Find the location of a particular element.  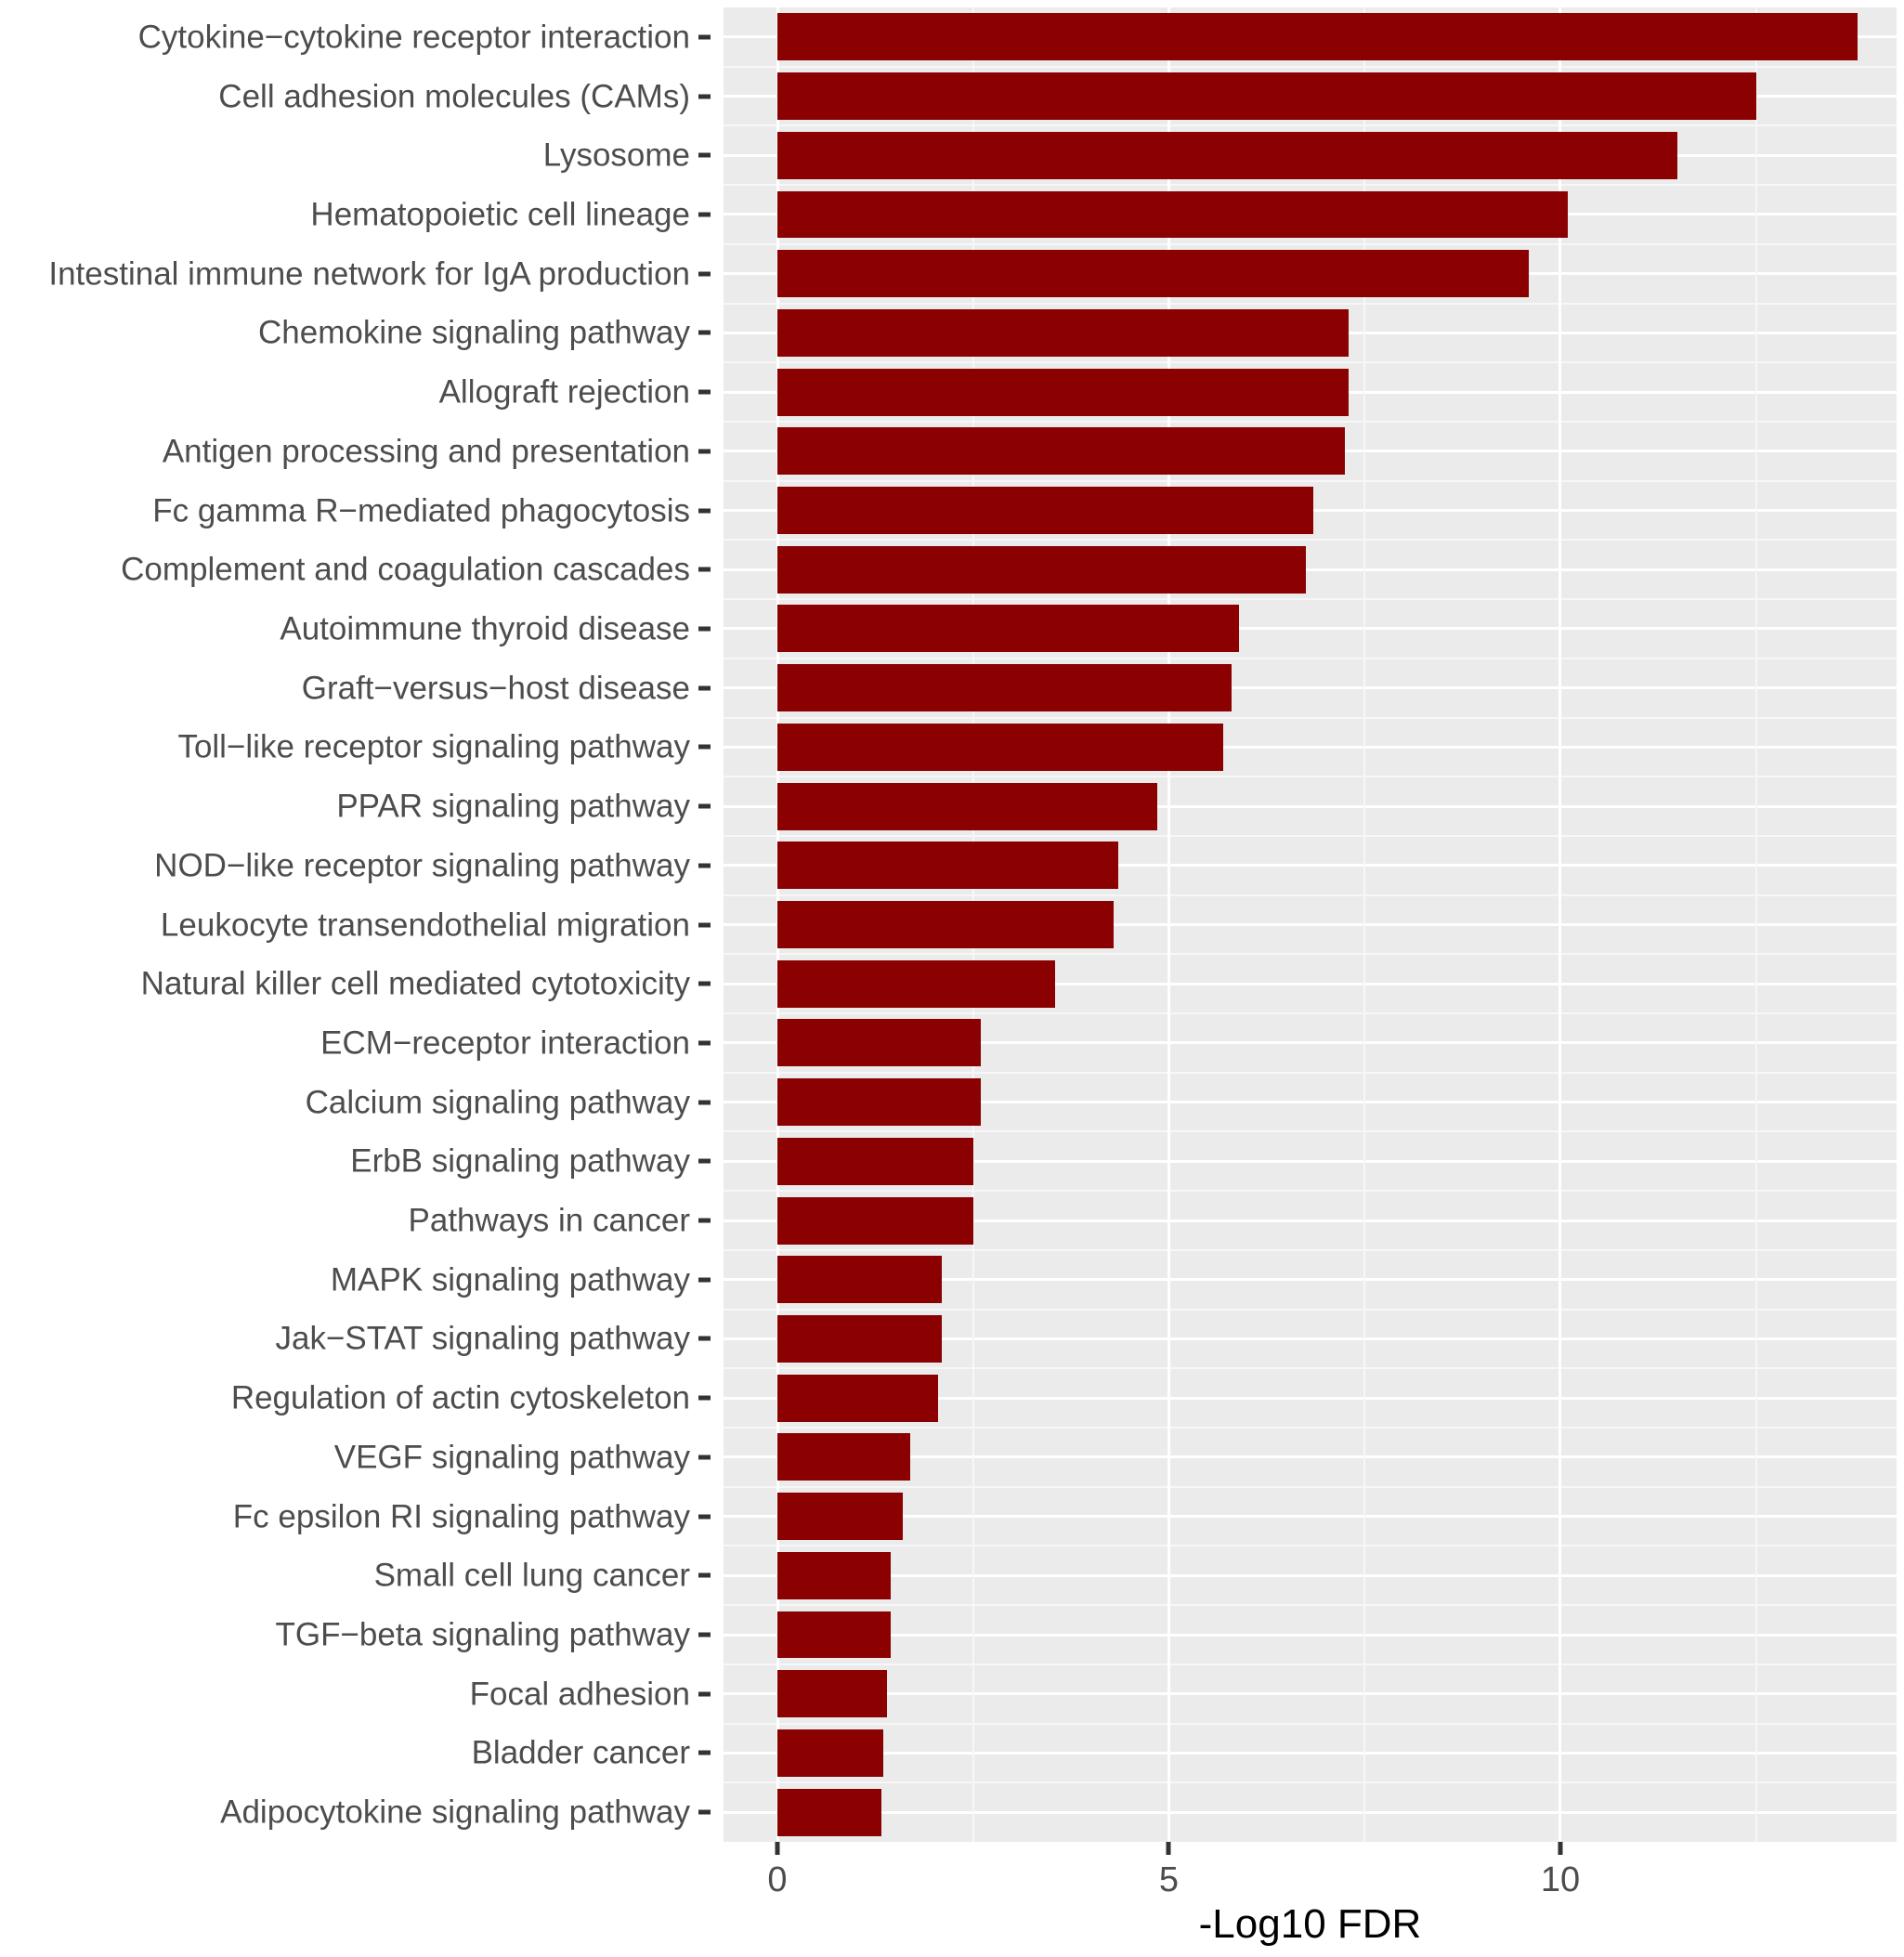

y-axis-tick-label: Autoimmune thyroid disease is located at coordinates (485, 628).